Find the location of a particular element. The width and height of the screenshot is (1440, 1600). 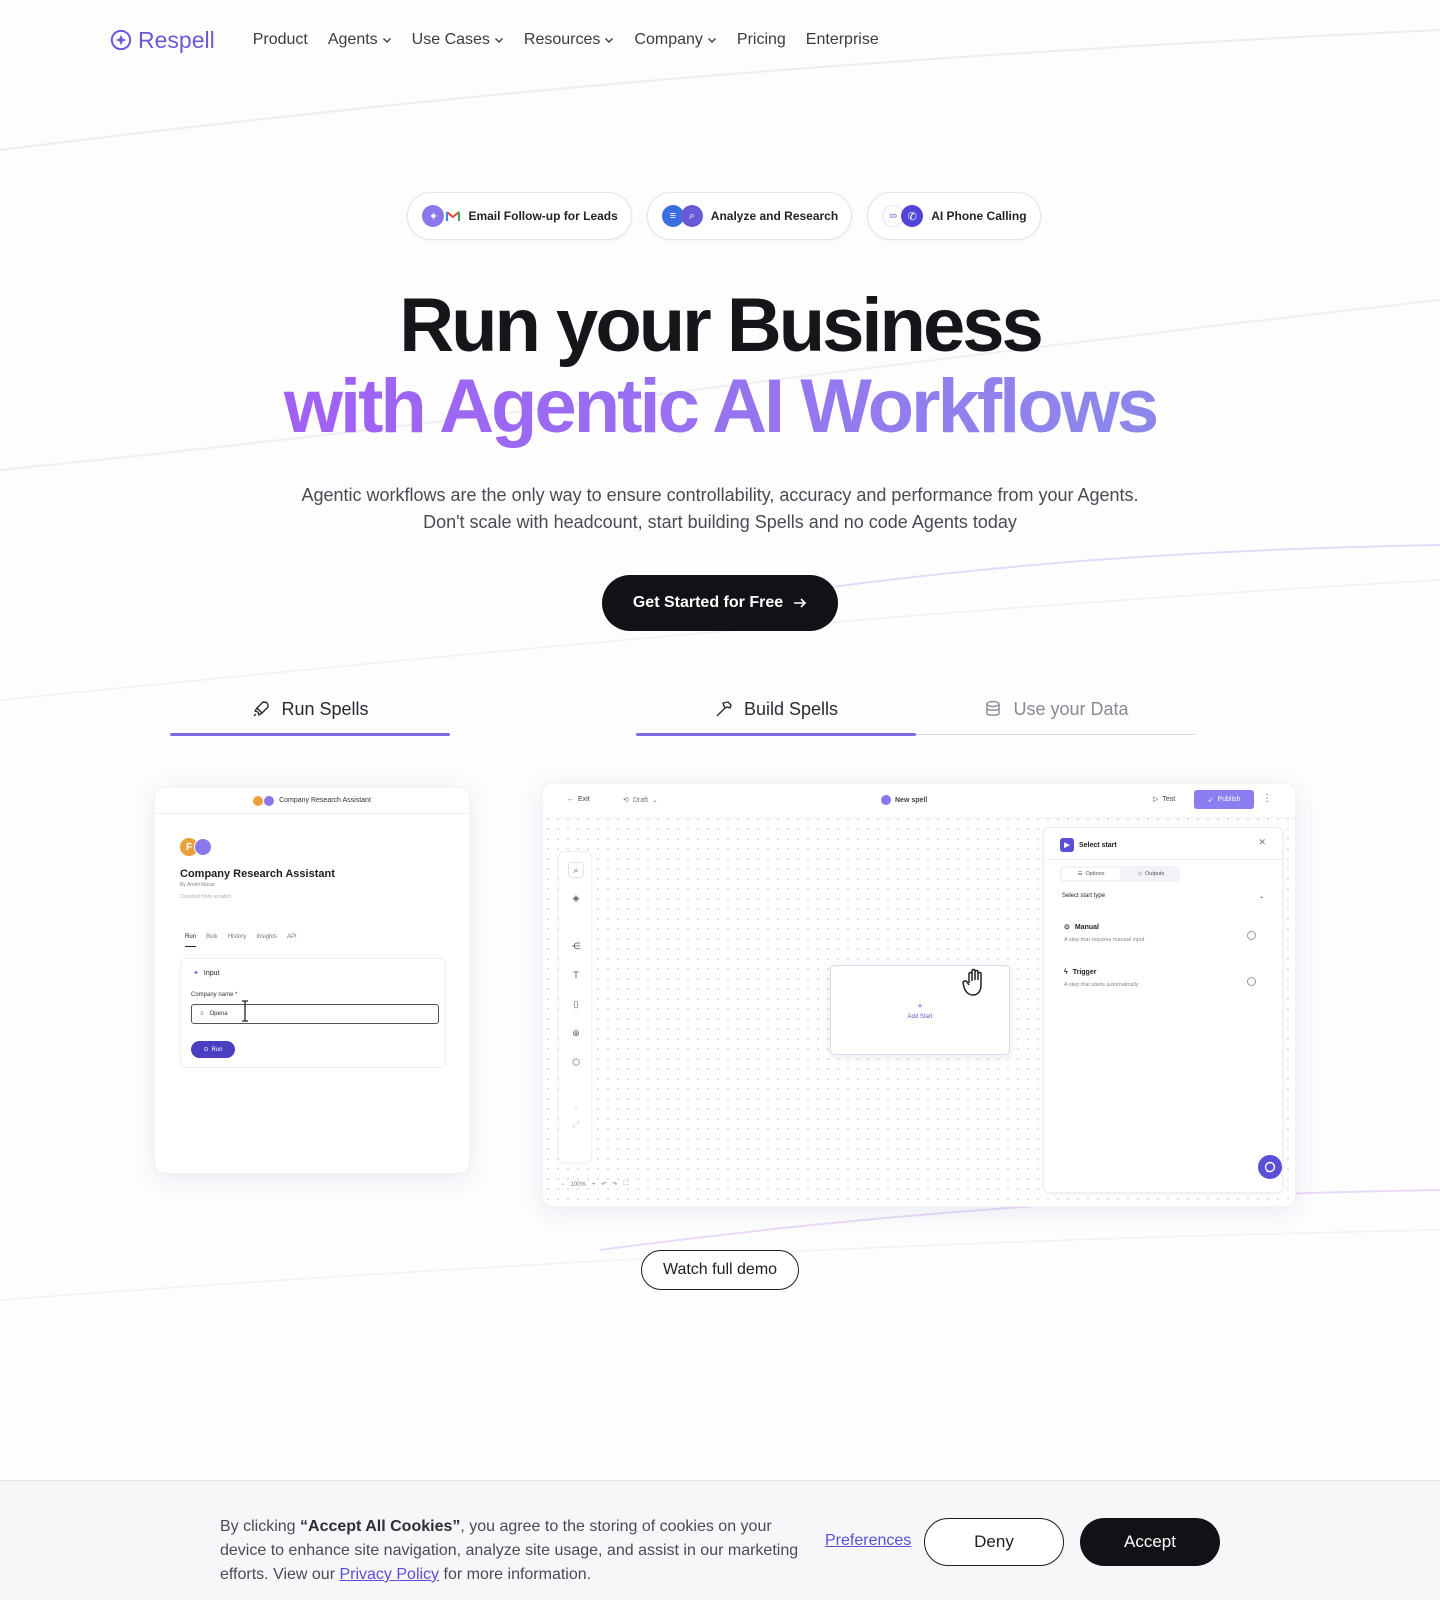

run-button: ⊙ Run is located at coordinates (213, 1049).